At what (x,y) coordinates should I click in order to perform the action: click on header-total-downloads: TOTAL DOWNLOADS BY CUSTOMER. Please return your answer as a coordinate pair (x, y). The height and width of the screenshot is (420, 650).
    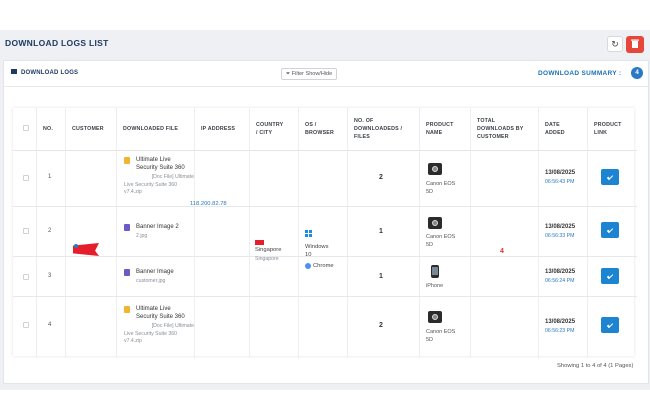
    Looking at the image, I should click on (500, 129).